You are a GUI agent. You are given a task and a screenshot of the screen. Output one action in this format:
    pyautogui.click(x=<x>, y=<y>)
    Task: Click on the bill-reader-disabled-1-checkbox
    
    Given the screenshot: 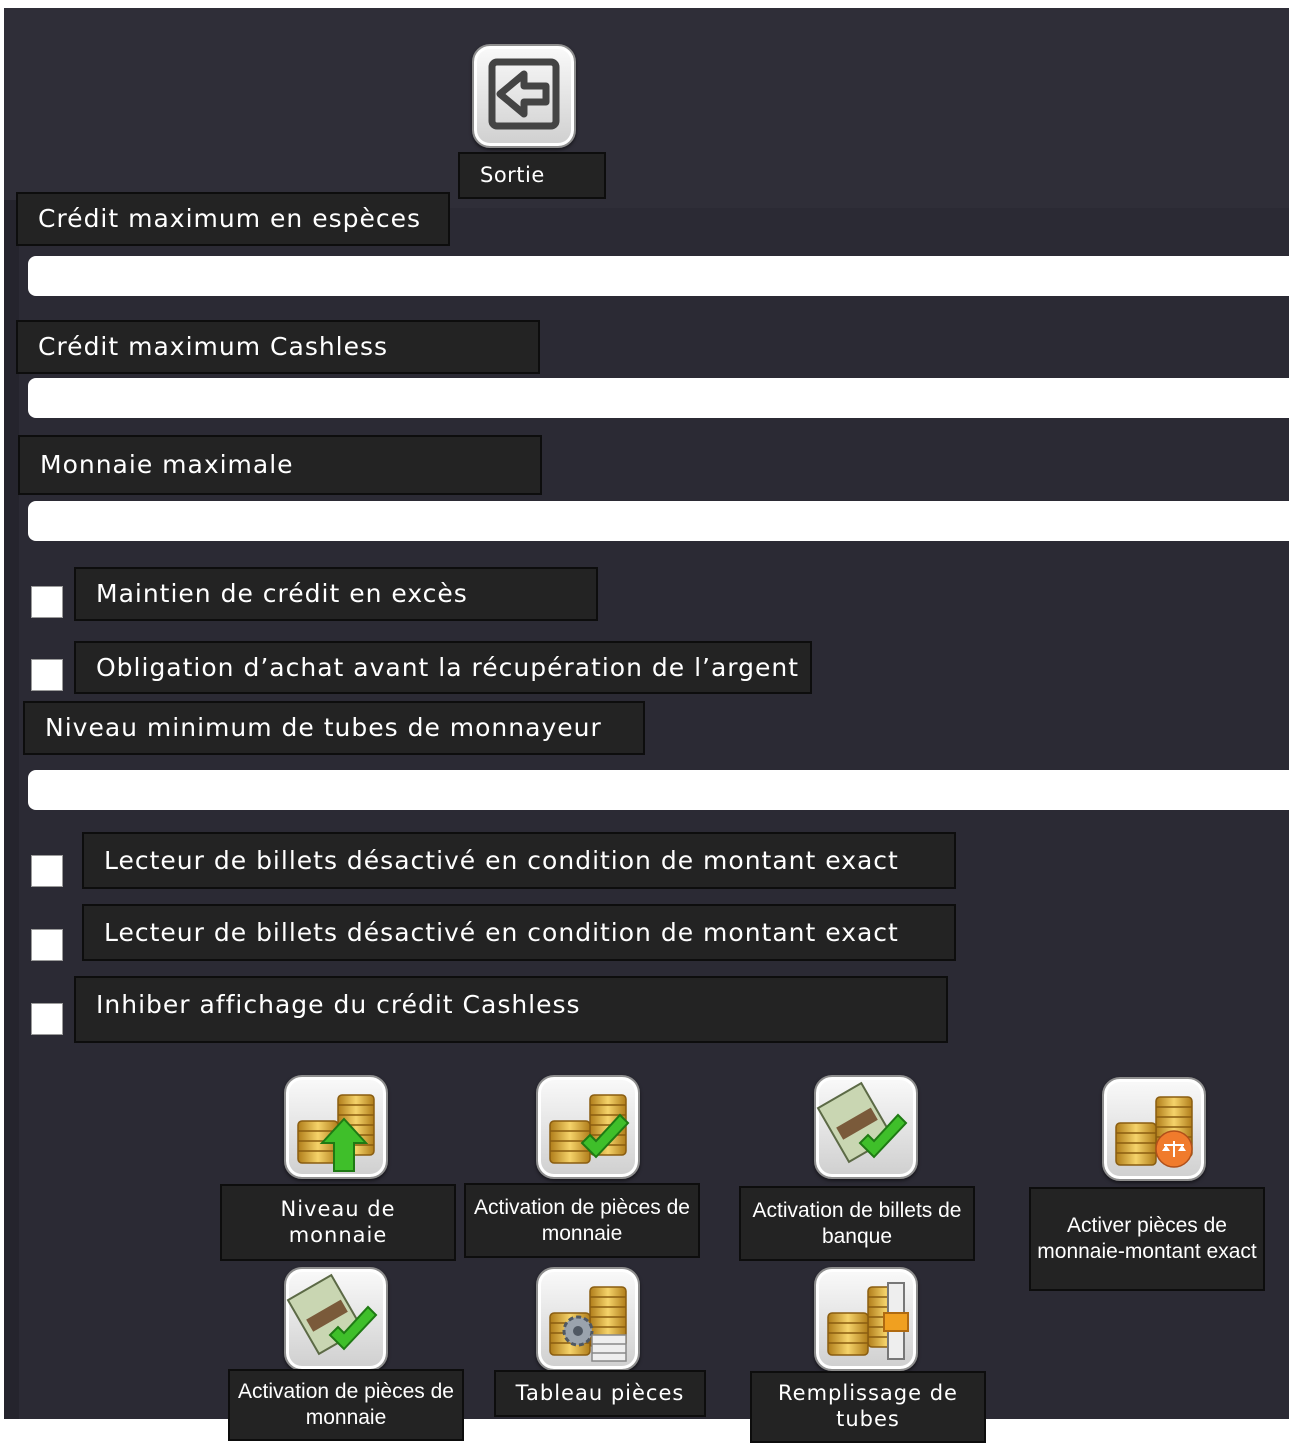 What is the action you would take?
    pyautogui.click(x=47, y=871)
    